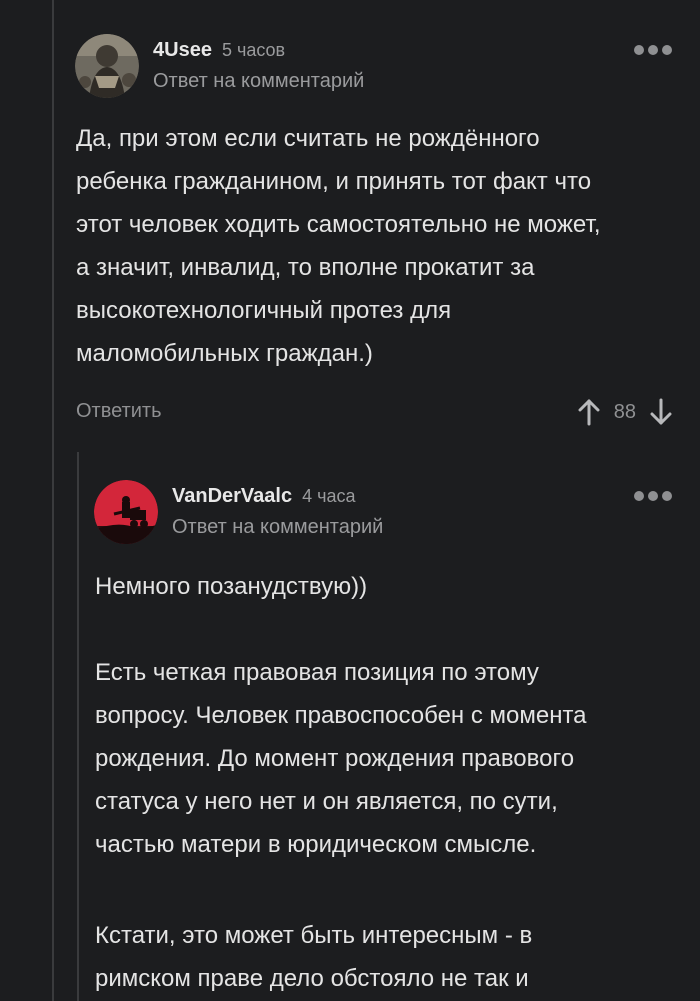  What do you see at coordinates (329, 496) in the screenshot?
I see `timestamp: 4 часа` at bounding box center [329, 496].